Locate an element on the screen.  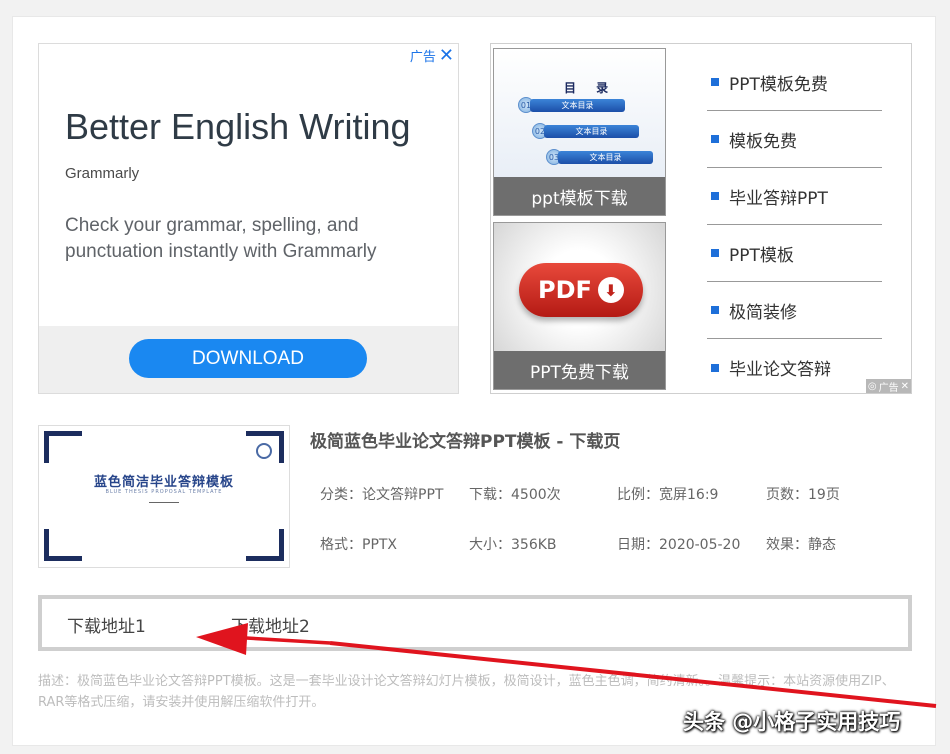
ad-label-text: 广告 is located at coordinates (422, 57).